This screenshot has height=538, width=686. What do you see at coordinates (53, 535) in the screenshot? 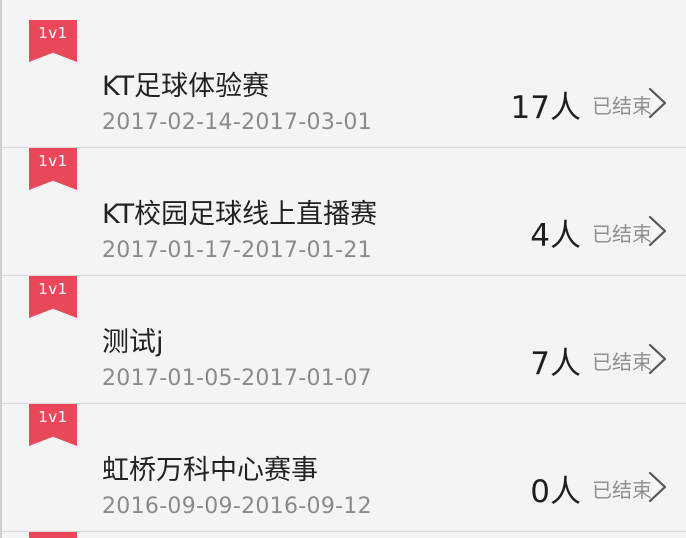
I see `ribbon-badge-icon` at bounding box center [53, 535].